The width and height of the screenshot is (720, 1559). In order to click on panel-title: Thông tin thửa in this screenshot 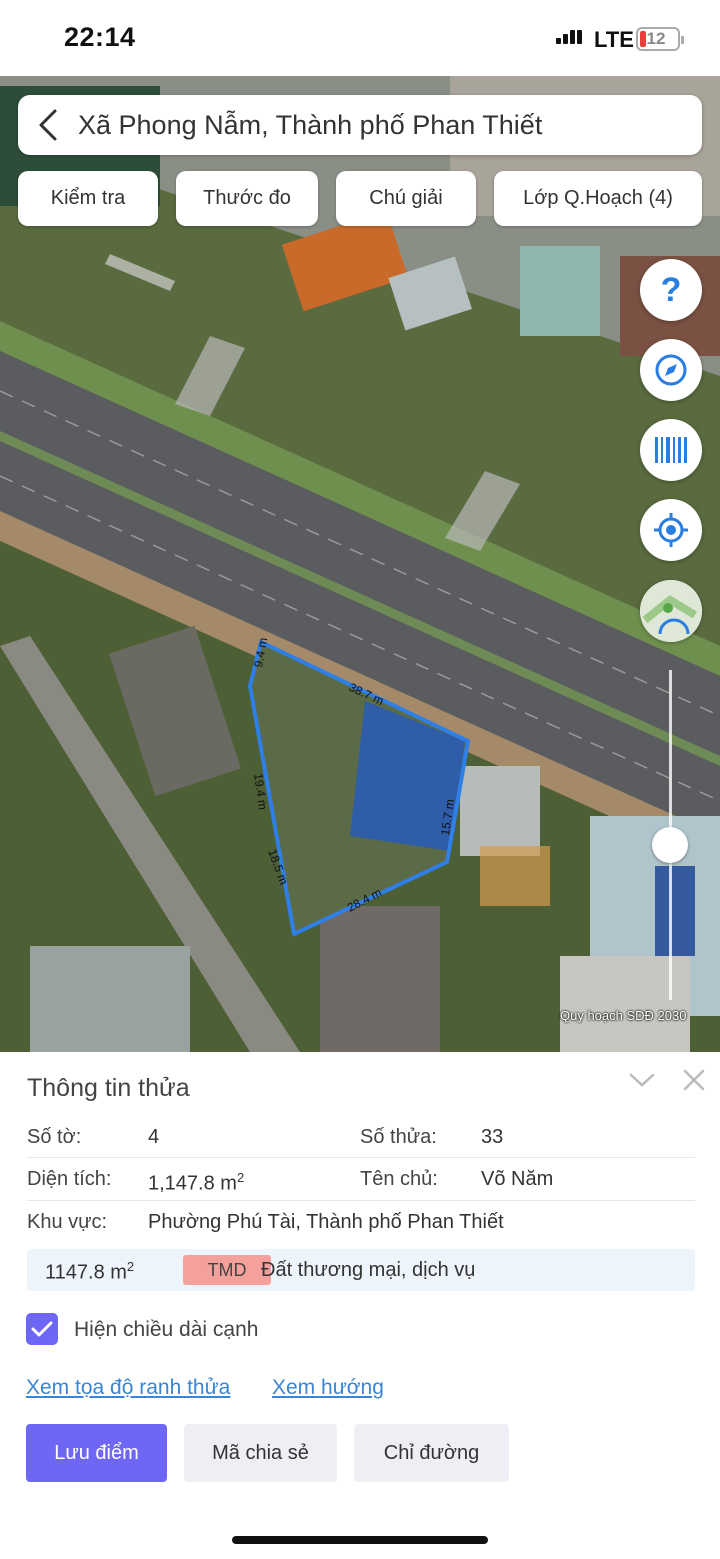, I will do `click(108, 1088)`.